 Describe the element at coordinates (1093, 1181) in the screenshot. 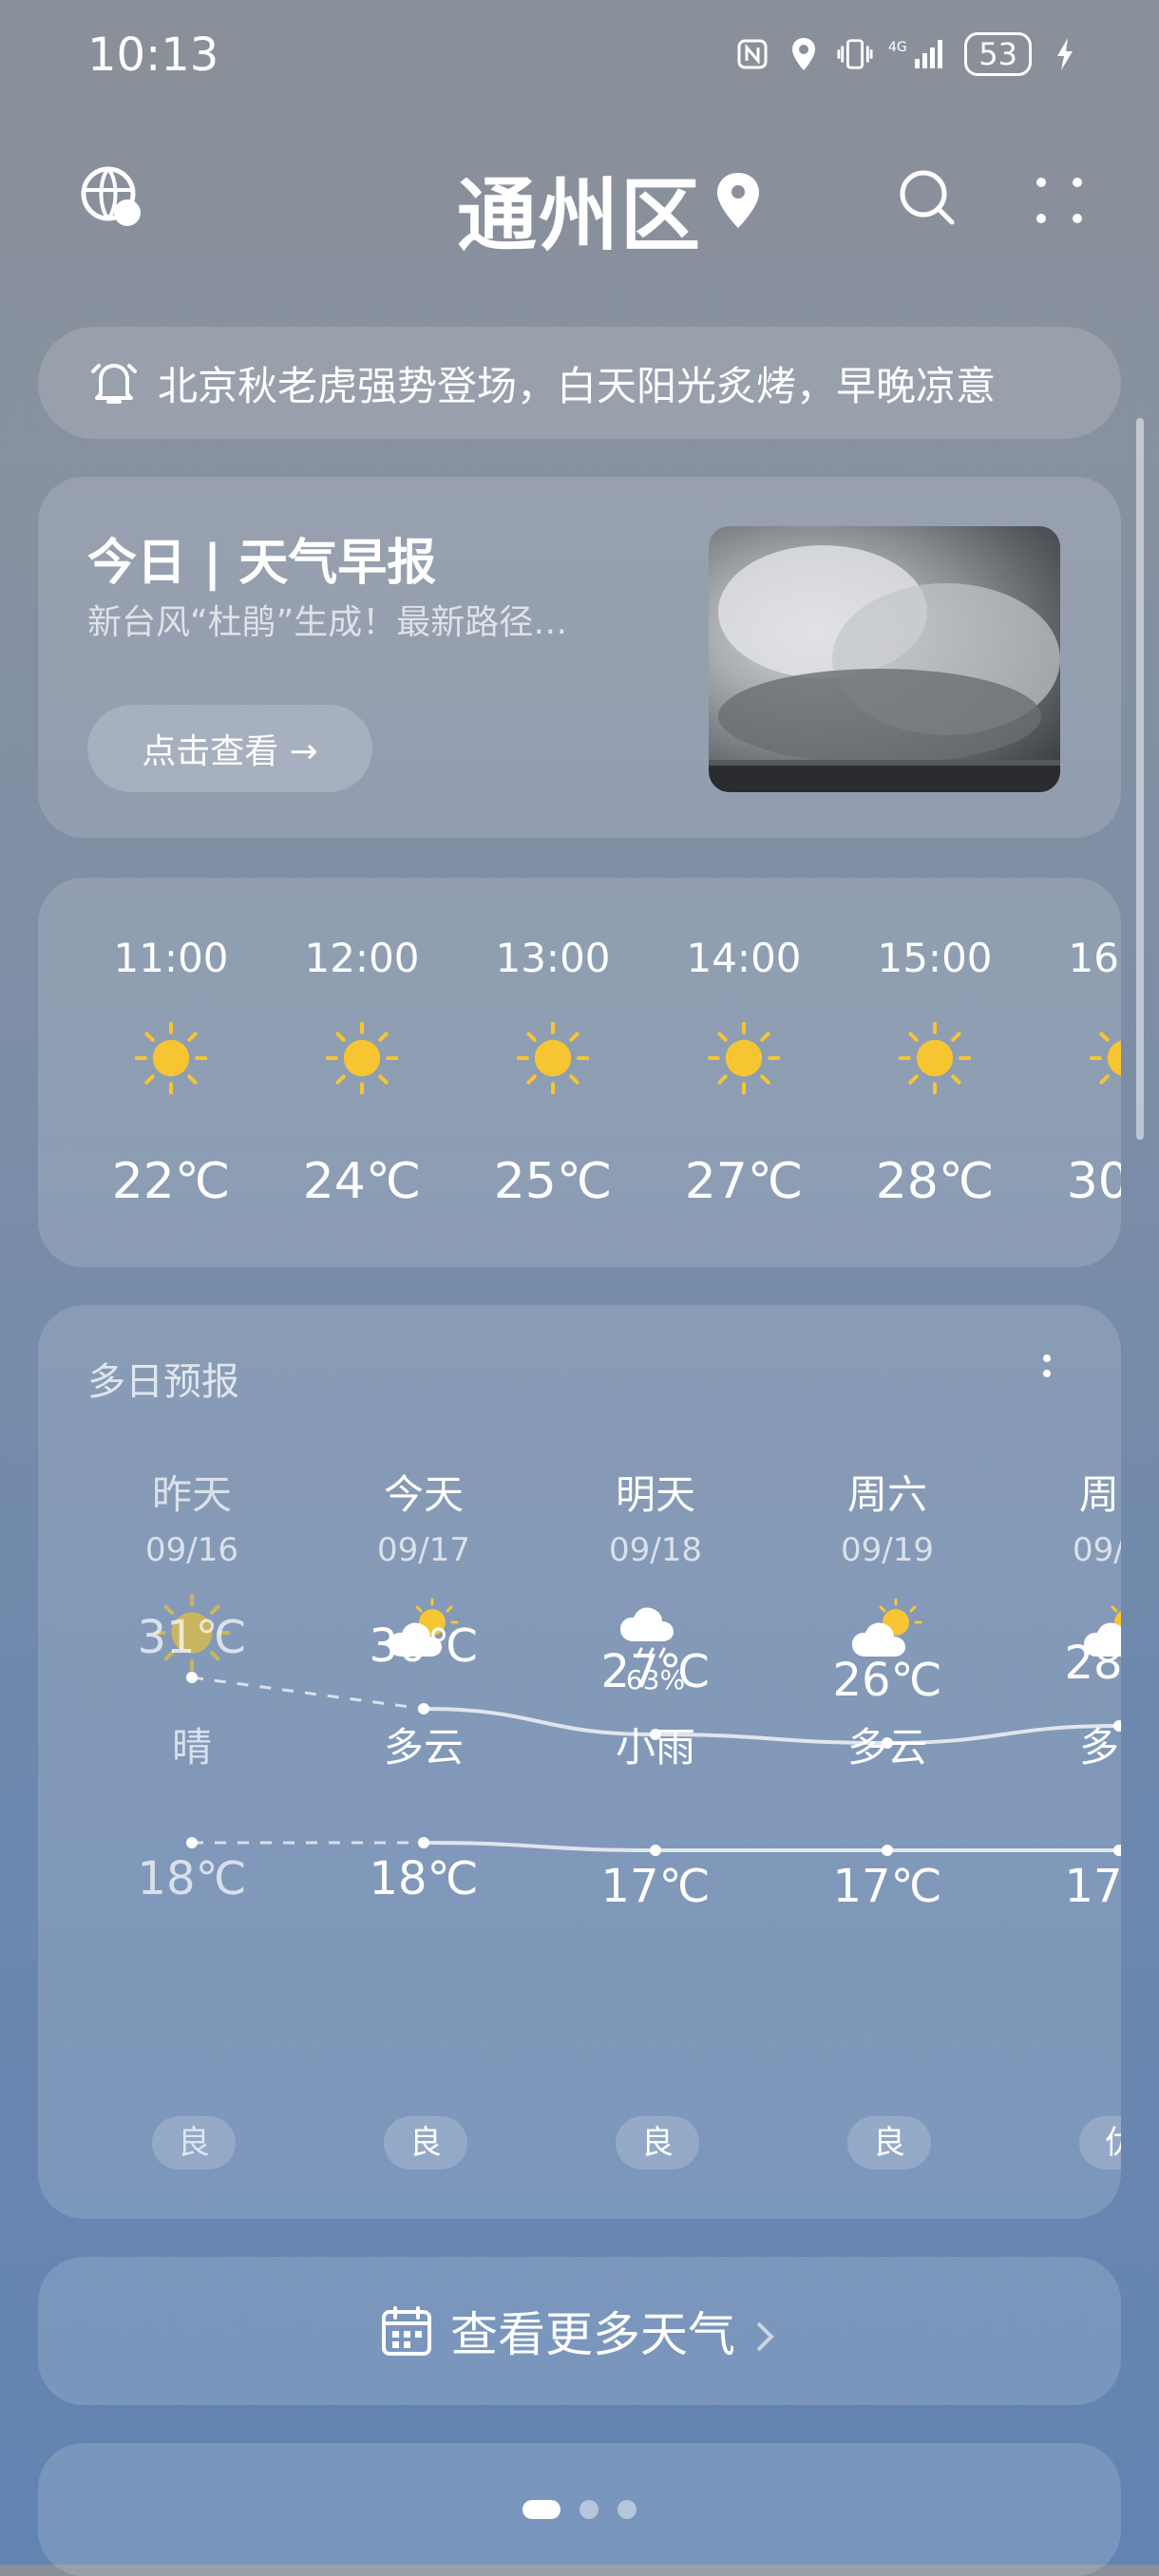

I see `hour-temp: 30℃` at that location.